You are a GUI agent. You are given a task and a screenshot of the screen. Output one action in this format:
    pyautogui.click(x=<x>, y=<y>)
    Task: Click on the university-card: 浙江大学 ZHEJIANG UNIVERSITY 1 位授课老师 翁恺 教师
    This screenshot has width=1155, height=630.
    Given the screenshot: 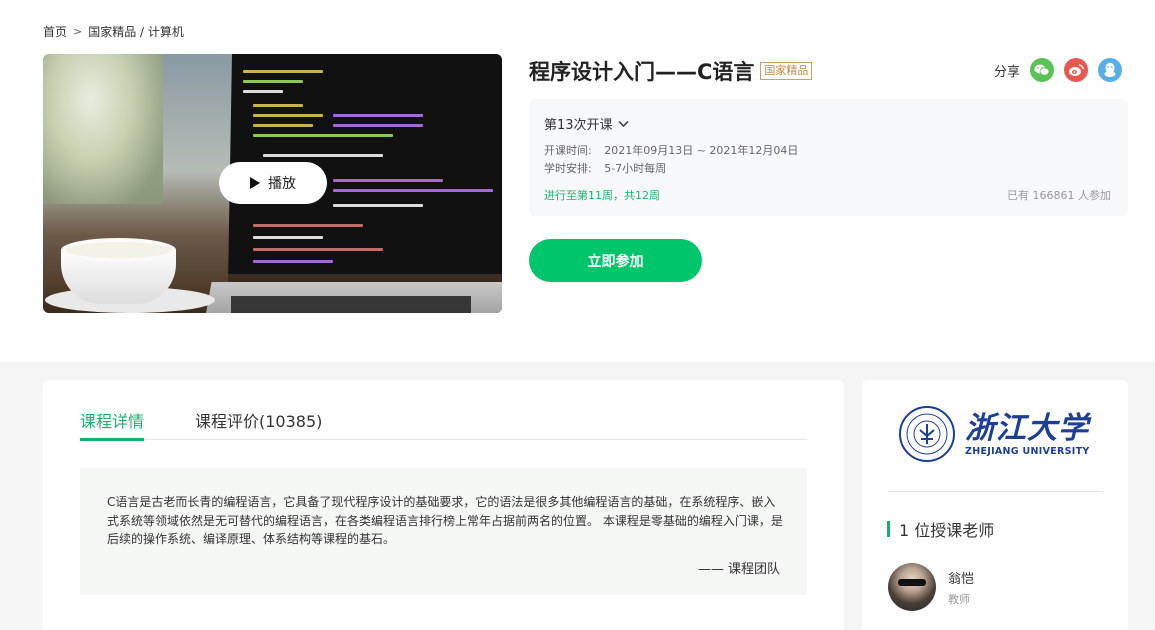 What is the action you would take?
    pyautogui.click(x=995, y=505)
    